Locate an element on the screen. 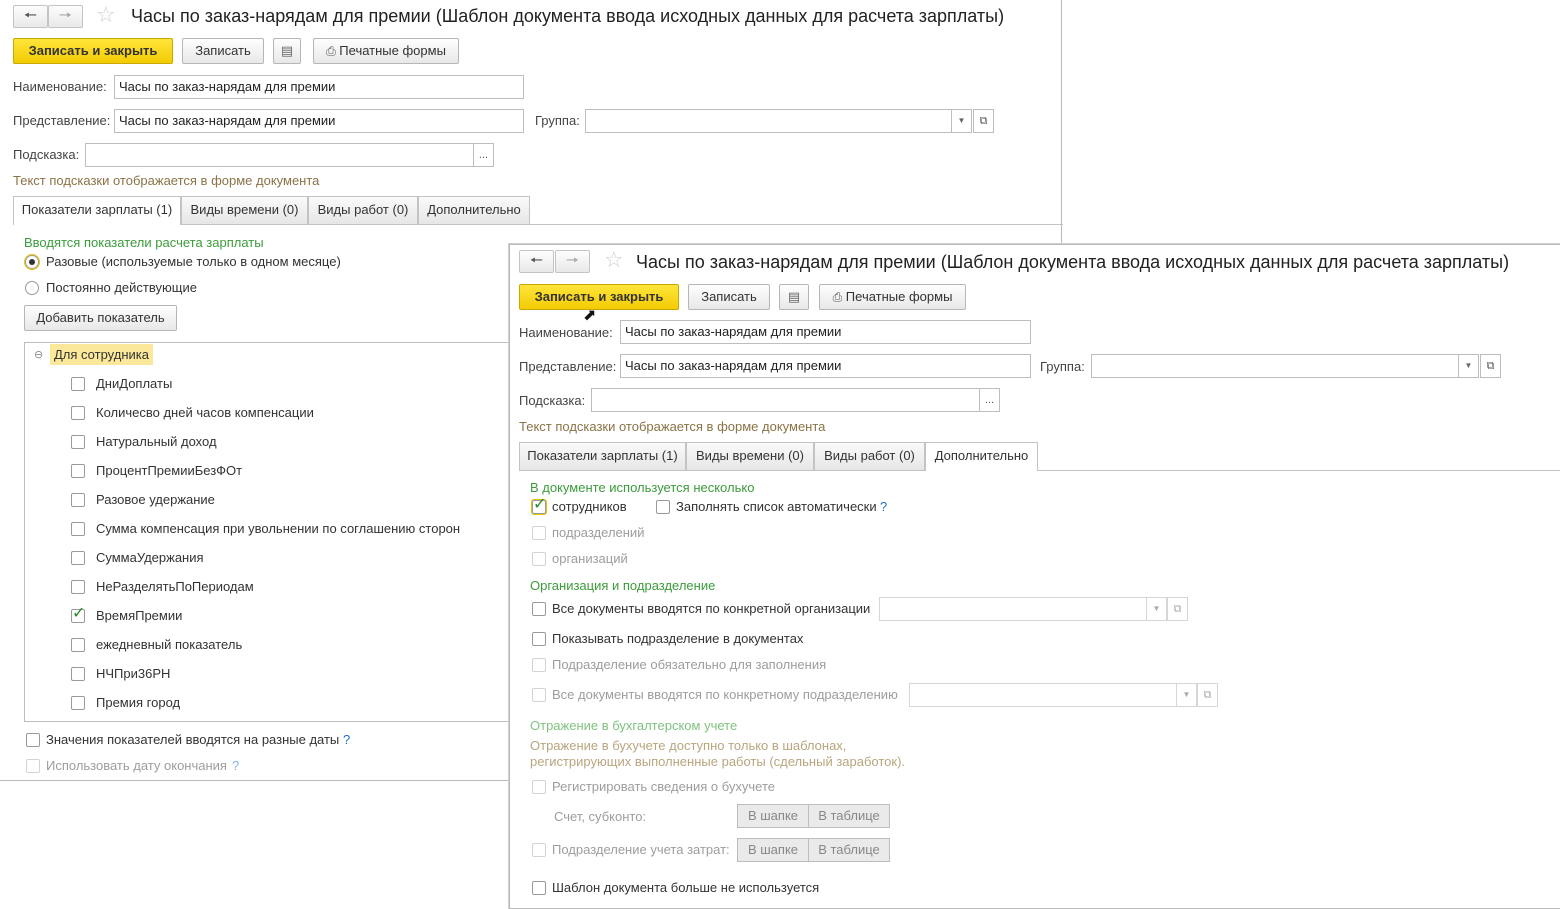 Image resolution: width=1560 pixels, height=909 pixels. group-label: Группа: is located at coordinates (1062, 366).